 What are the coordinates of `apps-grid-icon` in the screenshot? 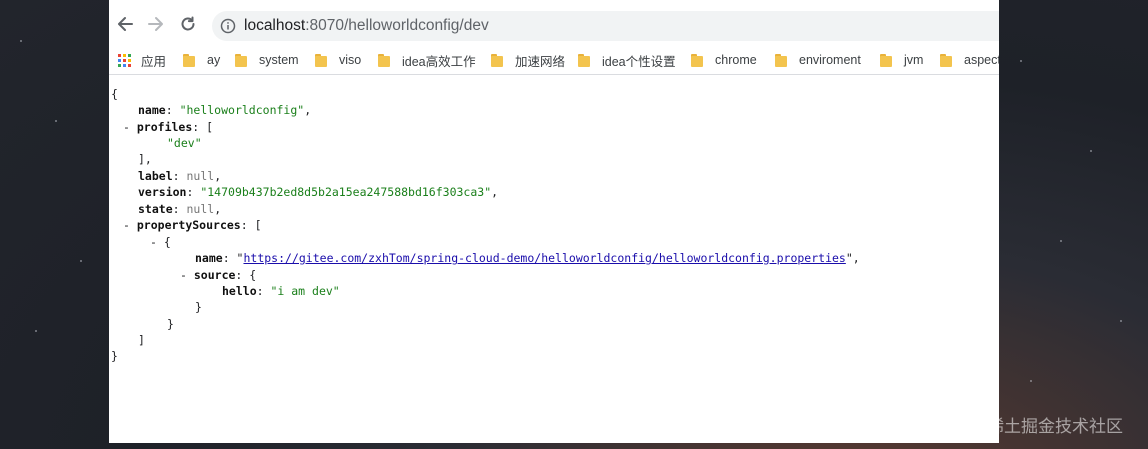 It's located at (124, 60).